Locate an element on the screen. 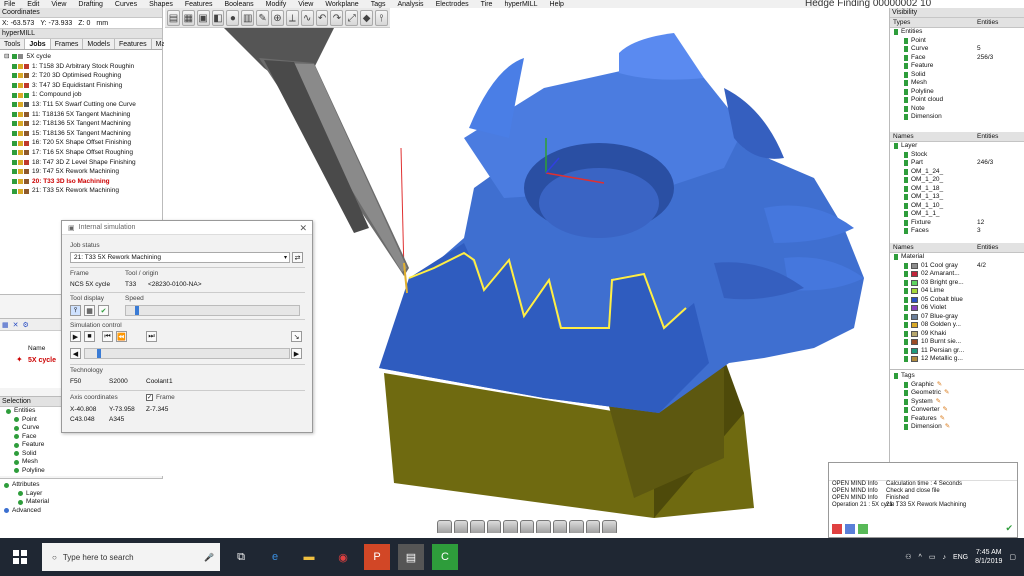  tool-display-icon: ⫯ is located at coordinates (75, 310).